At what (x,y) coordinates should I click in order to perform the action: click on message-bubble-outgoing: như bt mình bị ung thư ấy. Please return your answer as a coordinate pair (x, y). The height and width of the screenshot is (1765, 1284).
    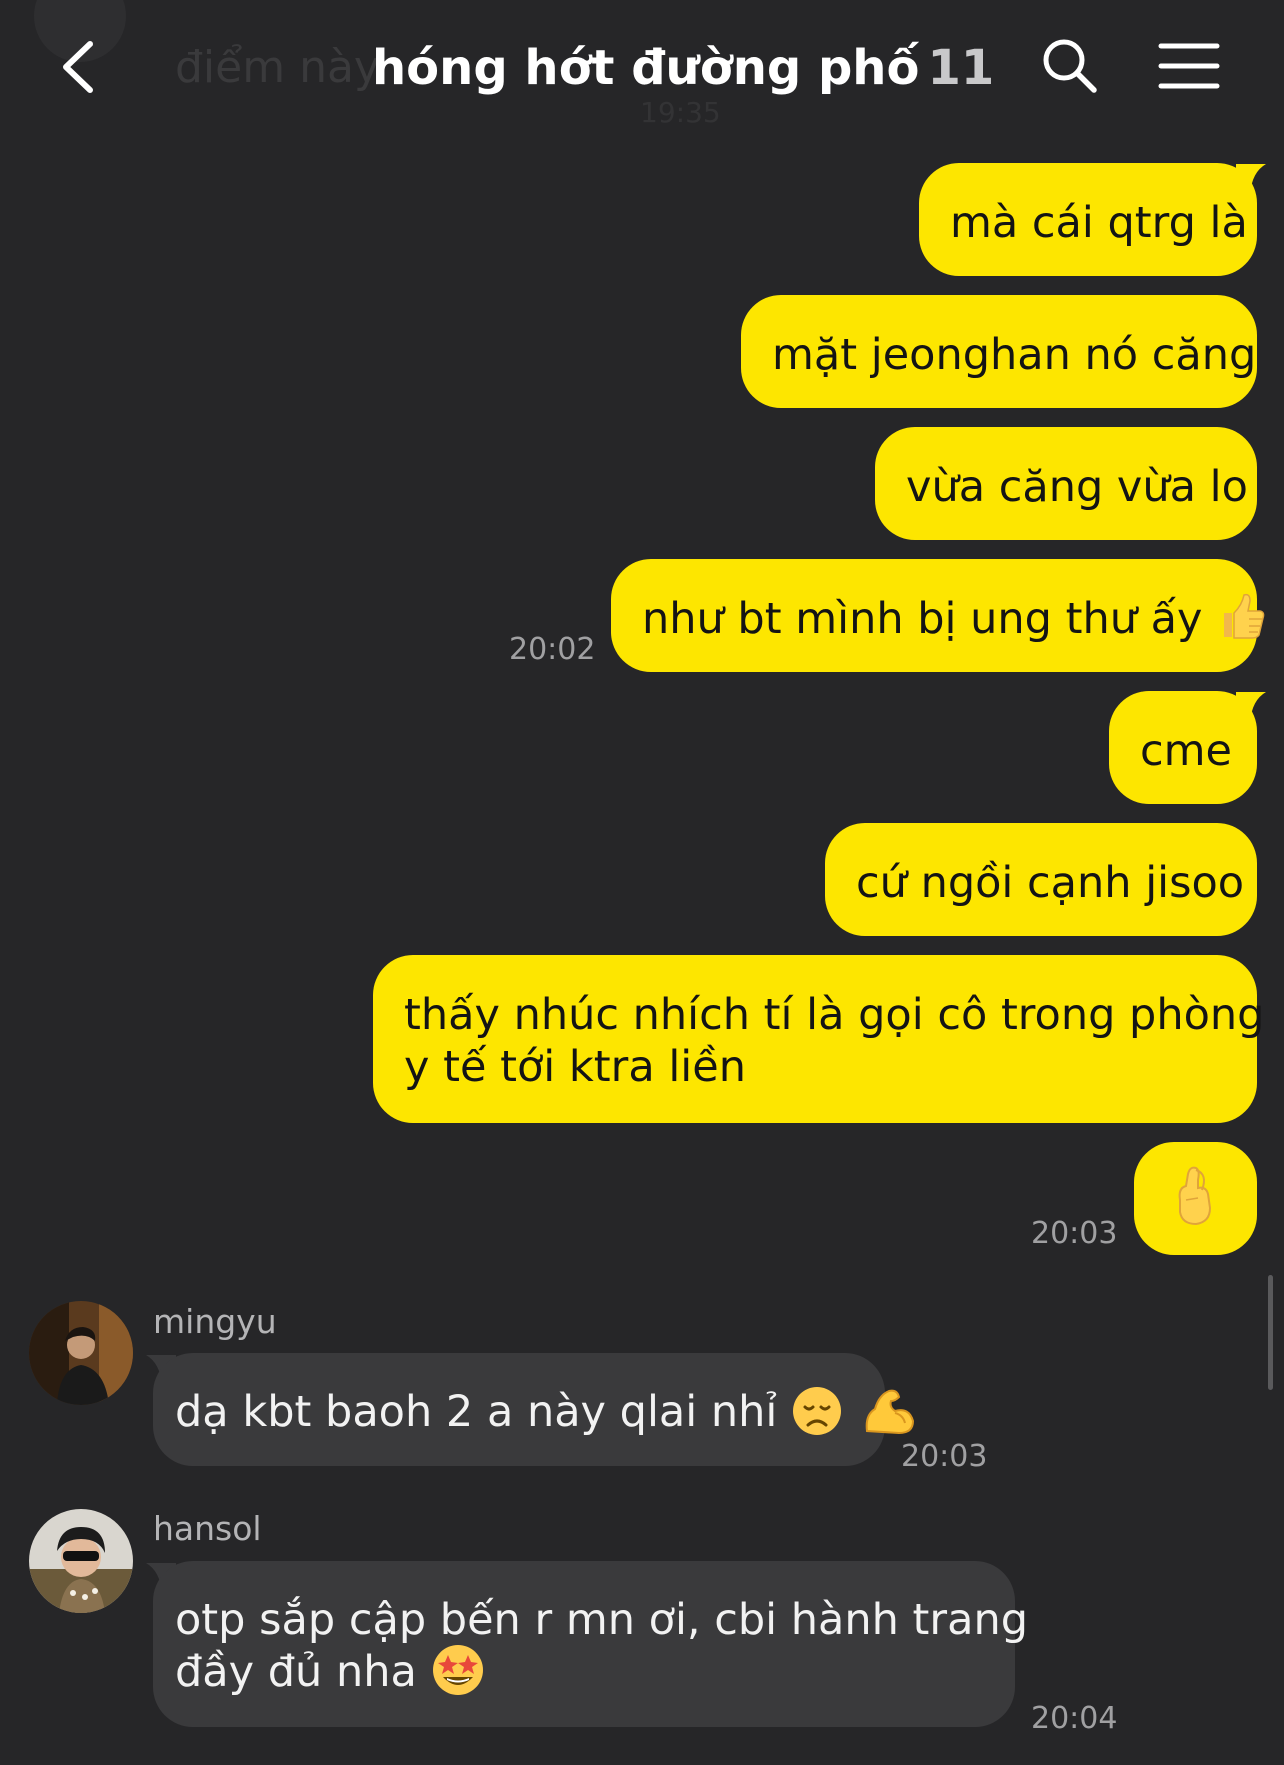
    Looking at the image, I should click on (938, 615).